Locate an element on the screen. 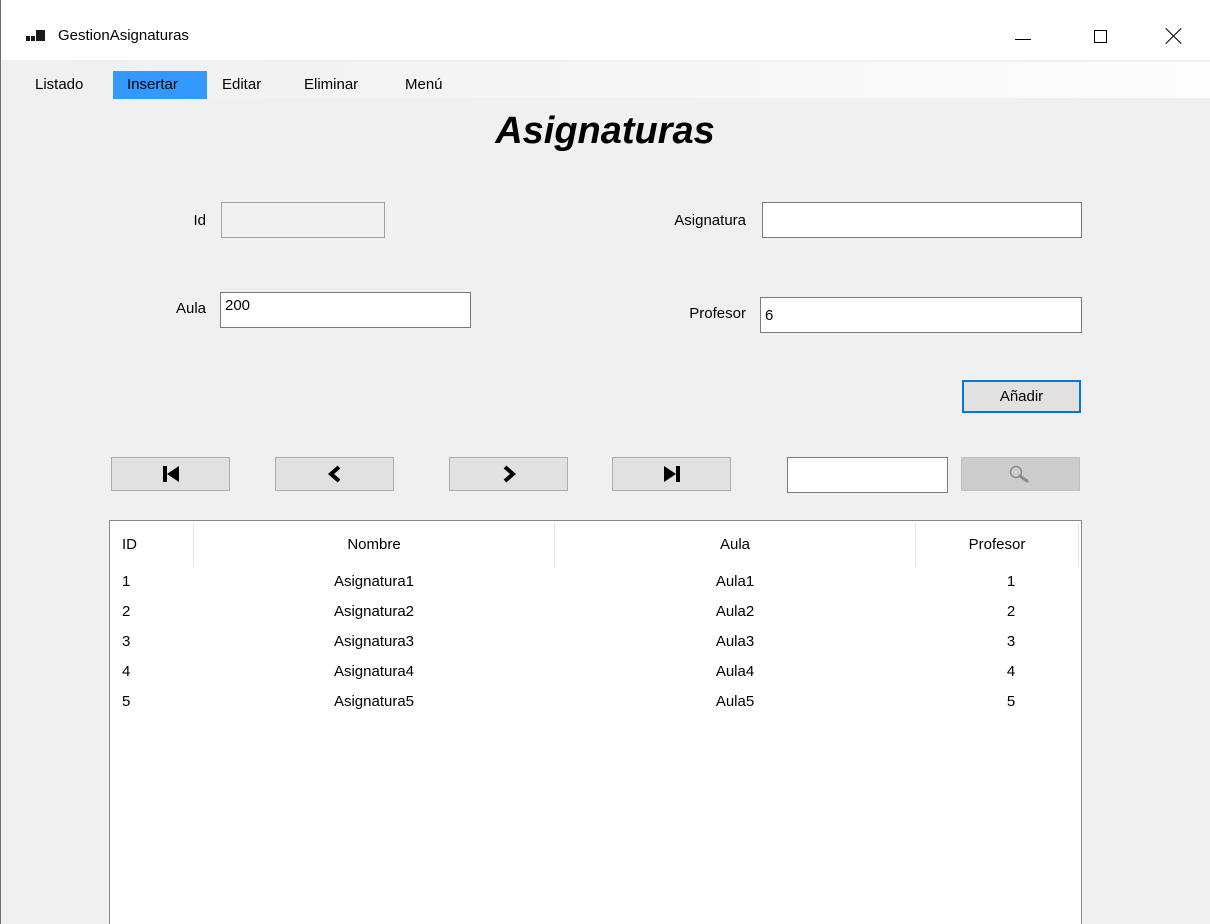 The image size is (1210, 924). close-icon is located at coordinates (1174, 36).